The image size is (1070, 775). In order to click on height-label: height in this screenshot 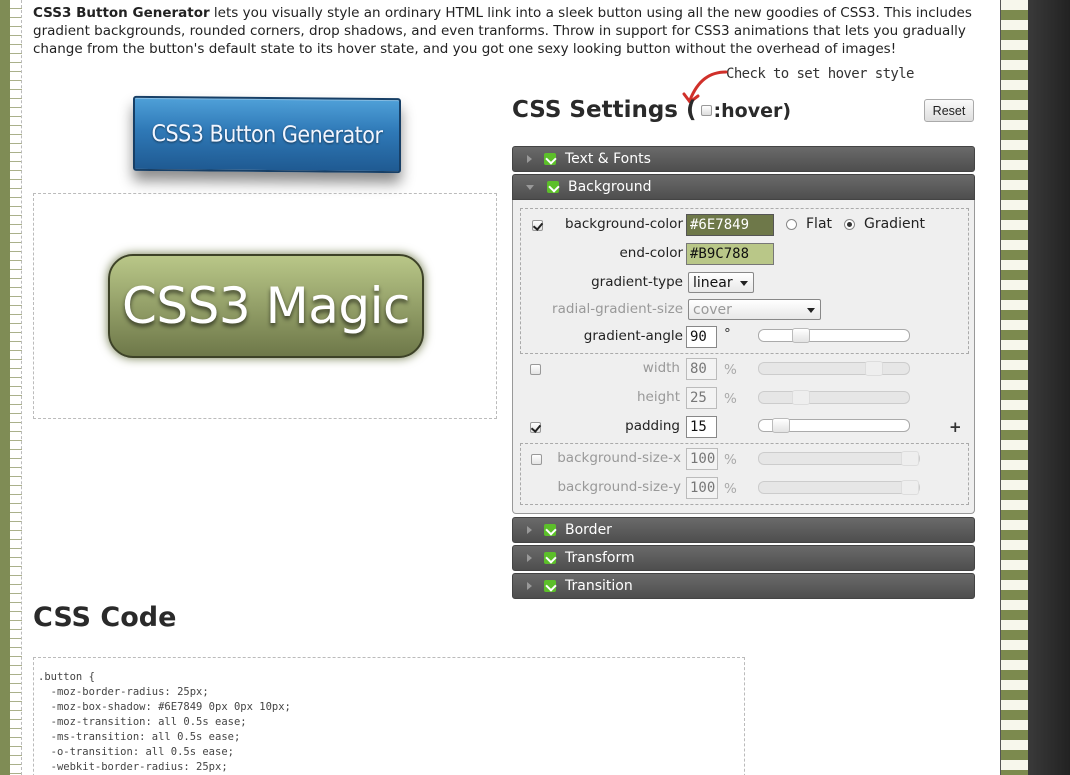, I will do `click(658, 397)`.